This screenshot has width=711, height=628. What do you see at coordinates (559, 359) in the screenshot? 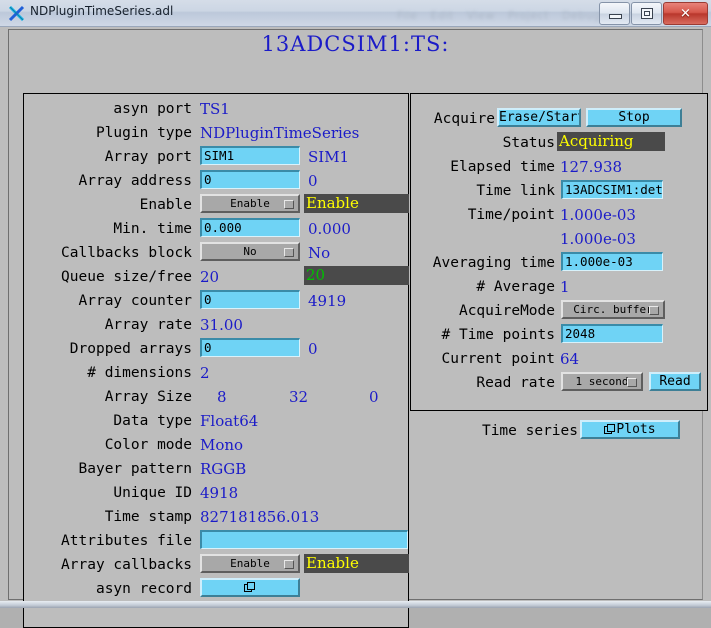
I see `row-current-point: Current point 64` at bounding box center [559, 359].